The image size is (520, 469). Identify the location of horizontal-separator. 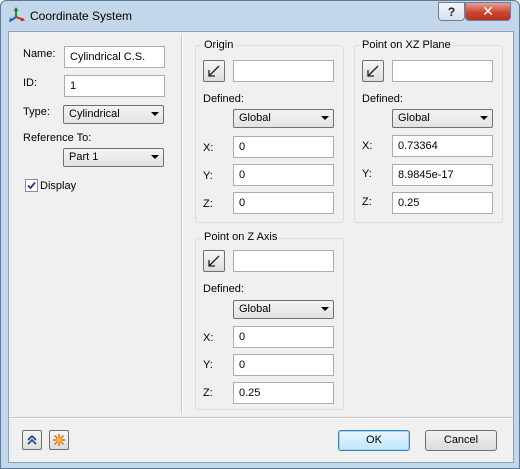
(261, 418).